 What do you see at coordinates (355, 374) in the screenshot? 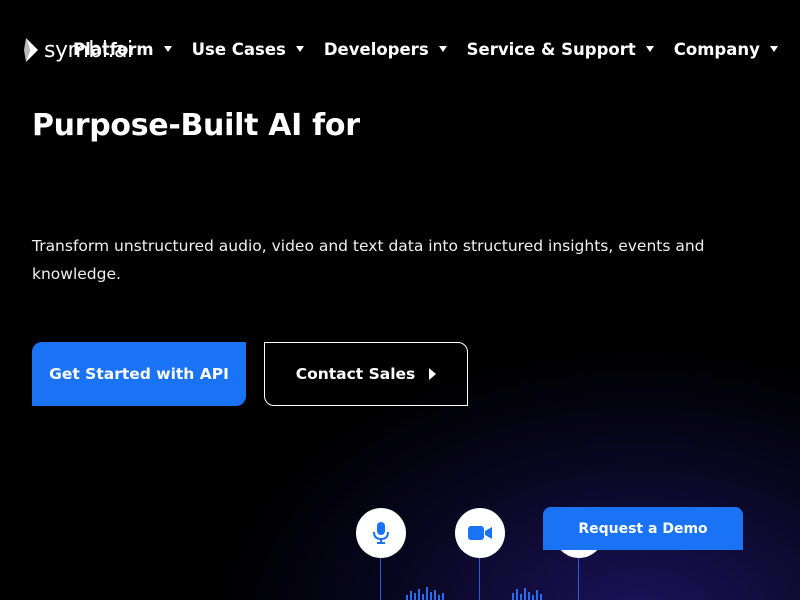
I see `contact-sales-label: Contact Sales` at bounding box center [355, 374].